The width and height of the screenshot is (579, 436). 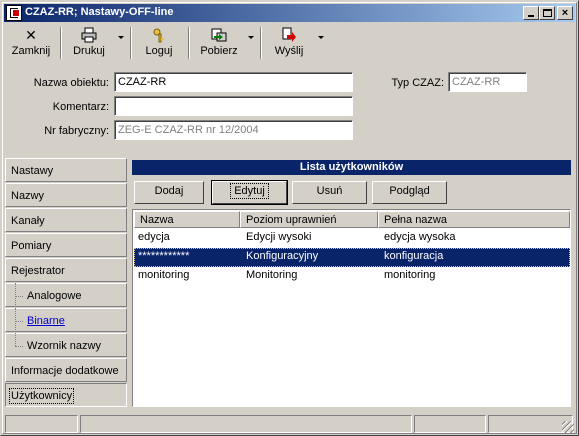 What do you see at coordinates (352, 238) in the screenshot?
I see `table-row: edycja Edycji wysoki edycja wysoka` at bounding box center [352, 238].